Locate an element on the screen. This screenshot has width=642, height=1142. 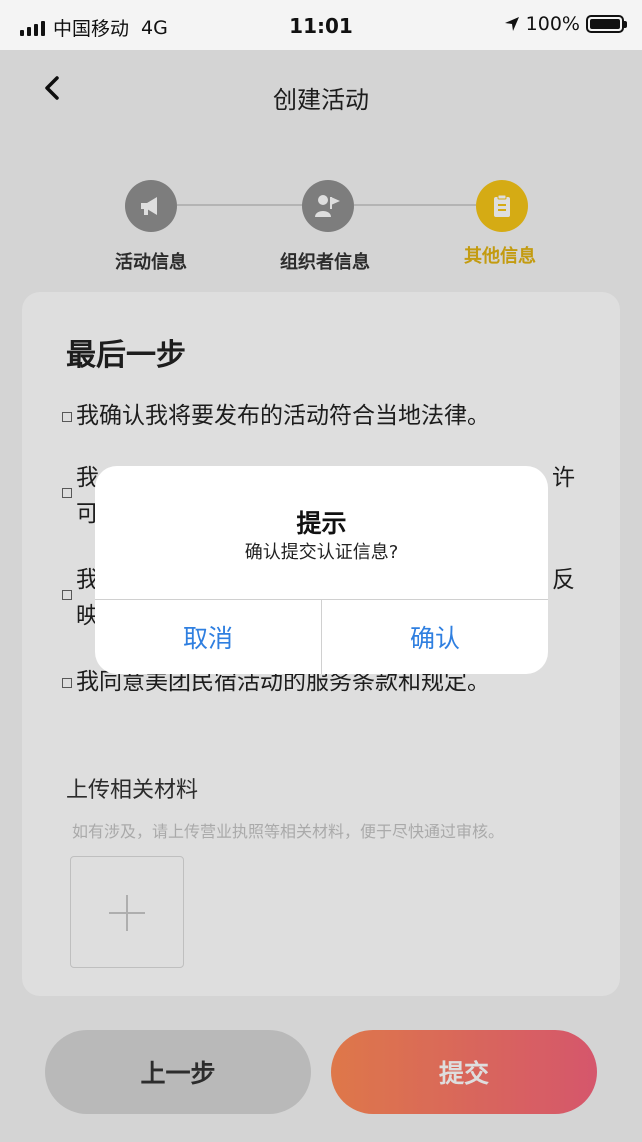
battery-icon is located at coordinates (606, 24).